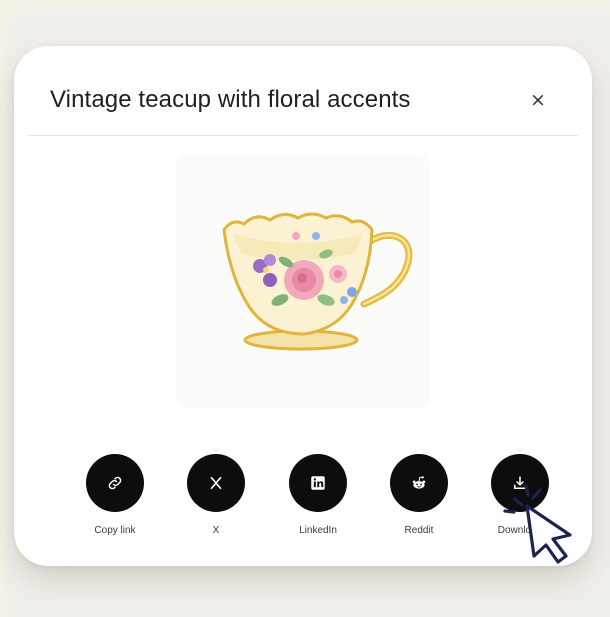 This screenshot has width=610, height=617. What do you see at coordinates (520, 530) in the screenshot?
I see `download-label: Download` at bounding box center [520, 530].